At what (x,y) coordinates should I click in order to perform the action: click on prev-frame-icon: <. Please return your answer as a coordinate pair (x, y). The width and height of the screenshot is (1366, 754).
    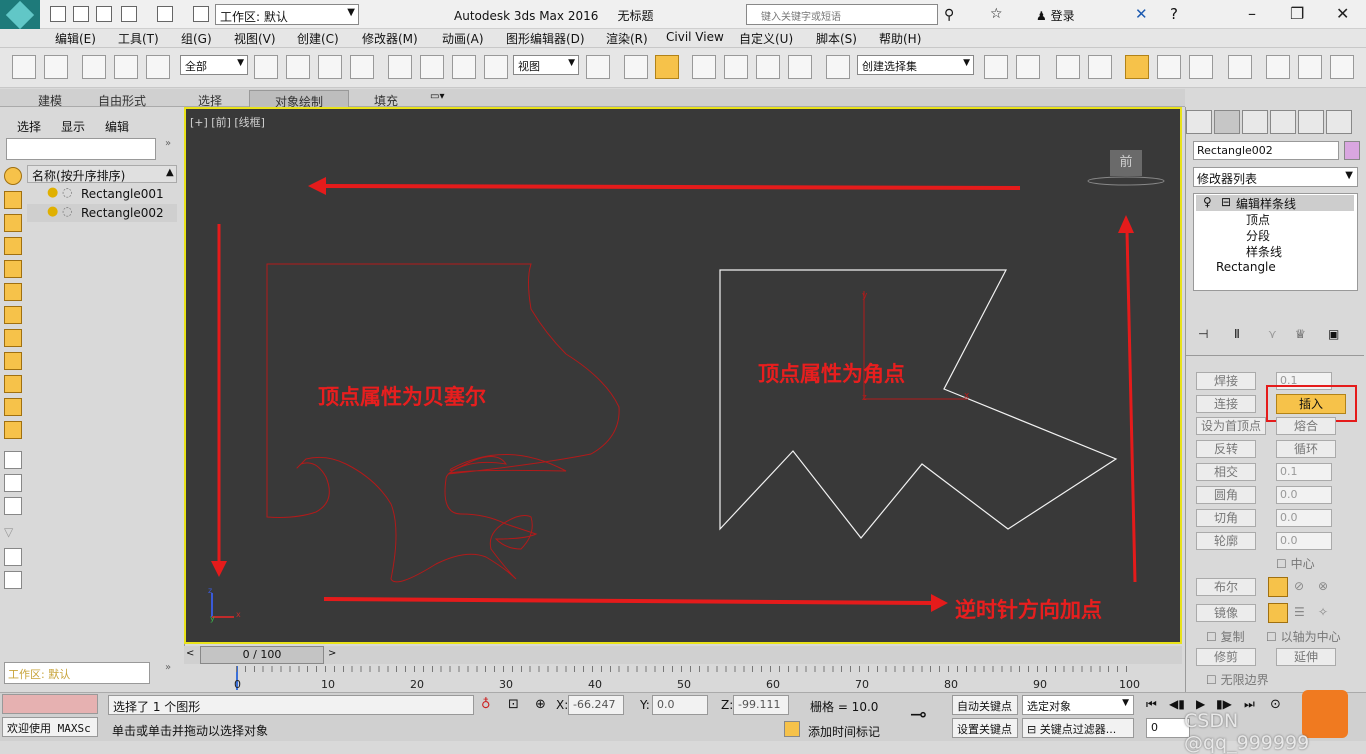
    Looking at the image, I should click on (190, 653).